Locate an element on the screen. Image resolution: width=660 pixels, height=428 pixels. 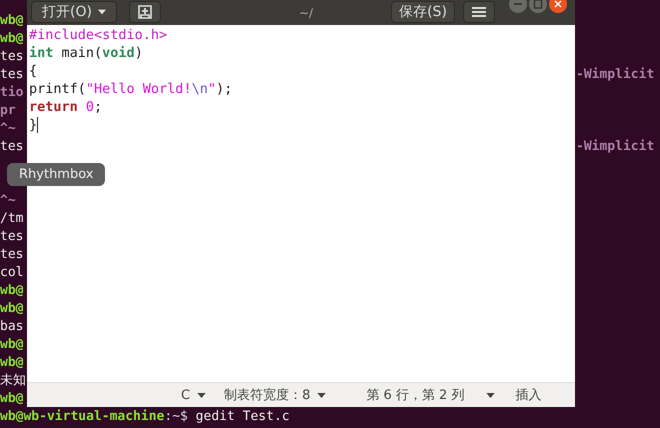
terminal-text: bas is located at coordinates (12, 327).